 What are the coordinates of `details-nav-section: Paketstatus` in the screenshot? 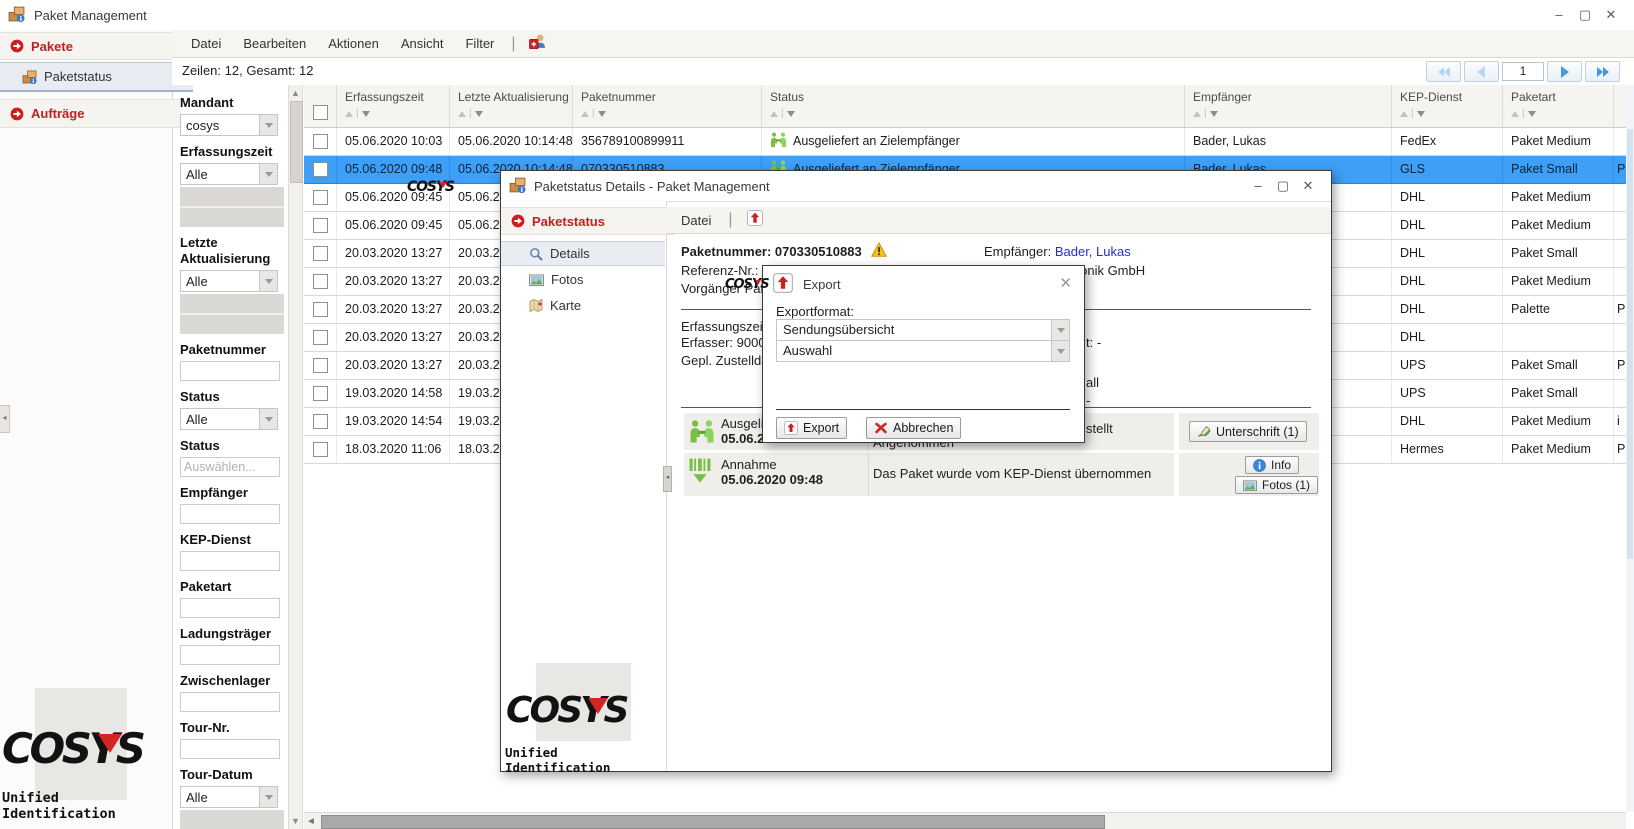 It's located at (588, 221).